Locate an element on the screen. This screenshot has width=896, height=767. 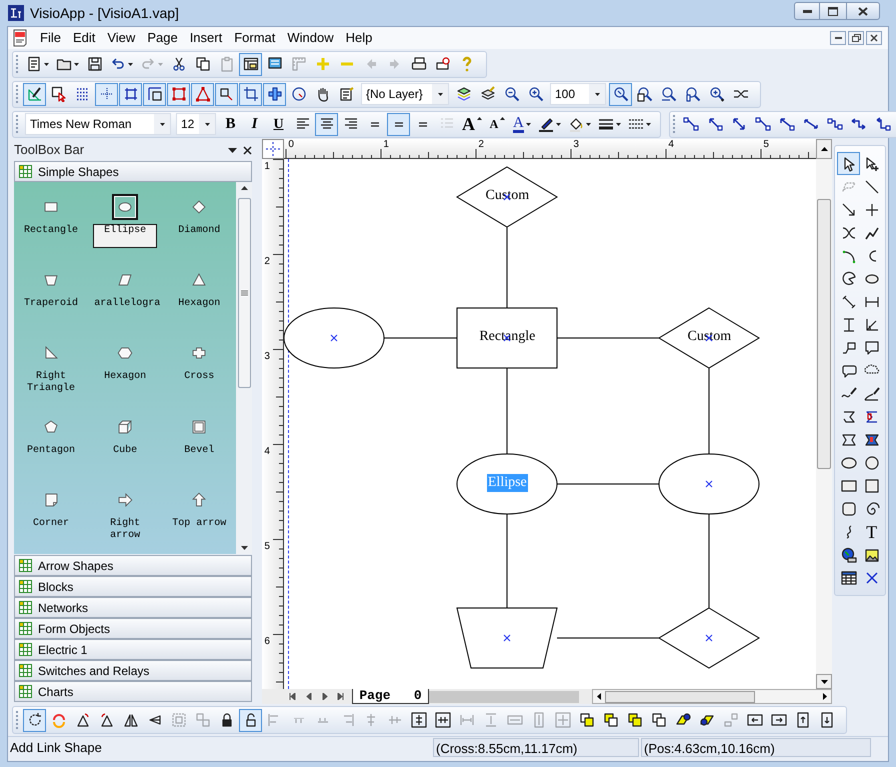
category-header: Networks is located at coordinates (133, 607).